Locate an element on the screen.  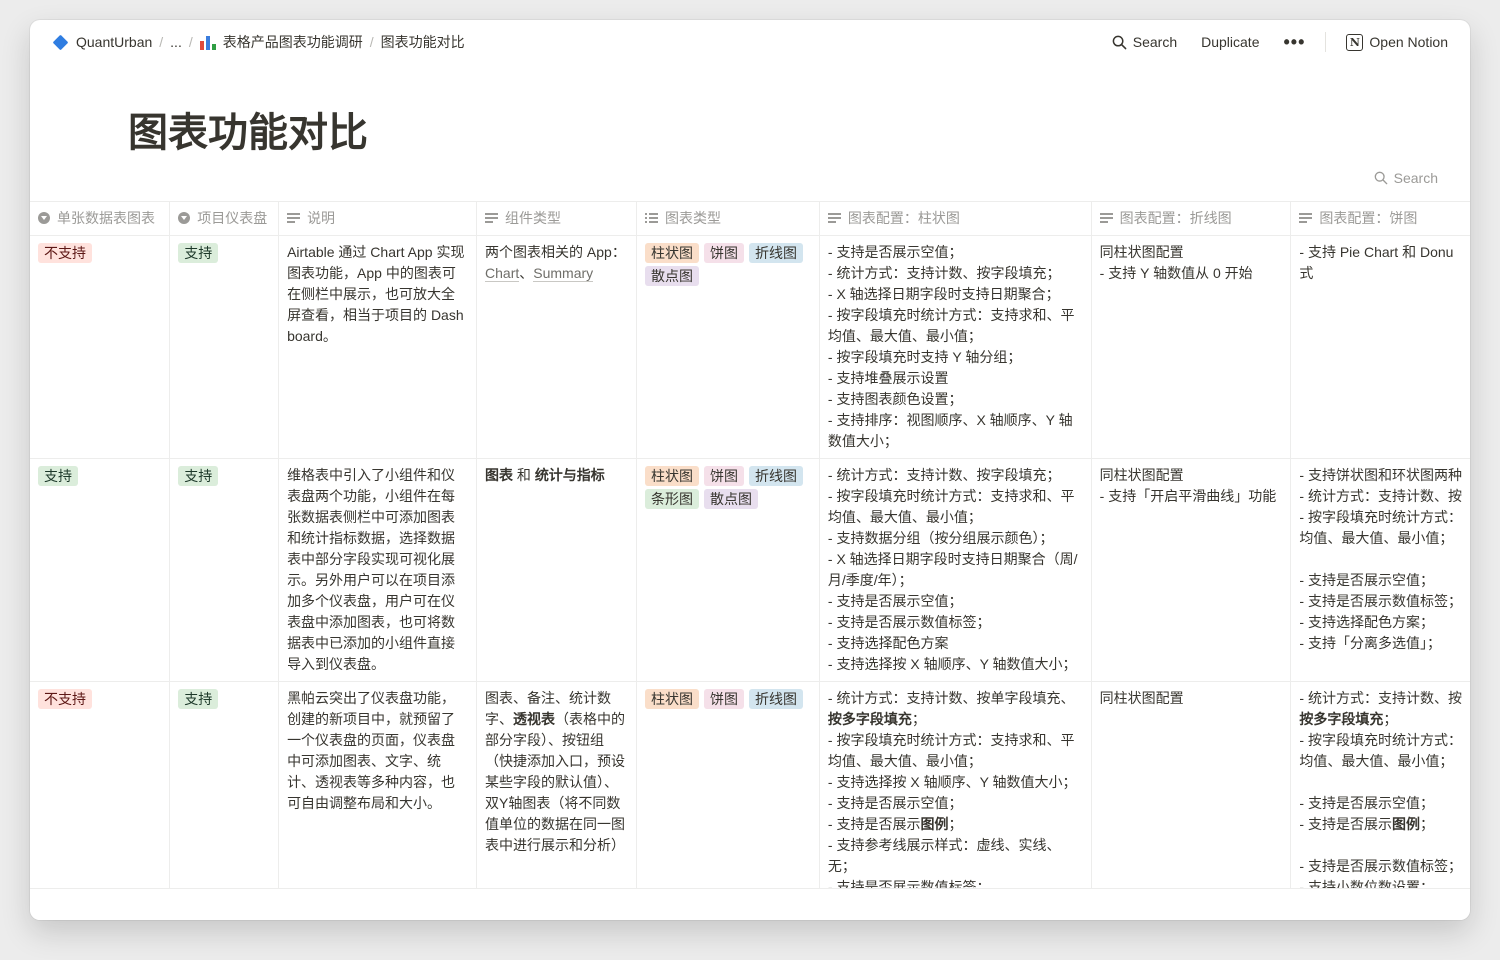
breadcrumb-workspace: QuantUrban is located at coordinates (102, 42).